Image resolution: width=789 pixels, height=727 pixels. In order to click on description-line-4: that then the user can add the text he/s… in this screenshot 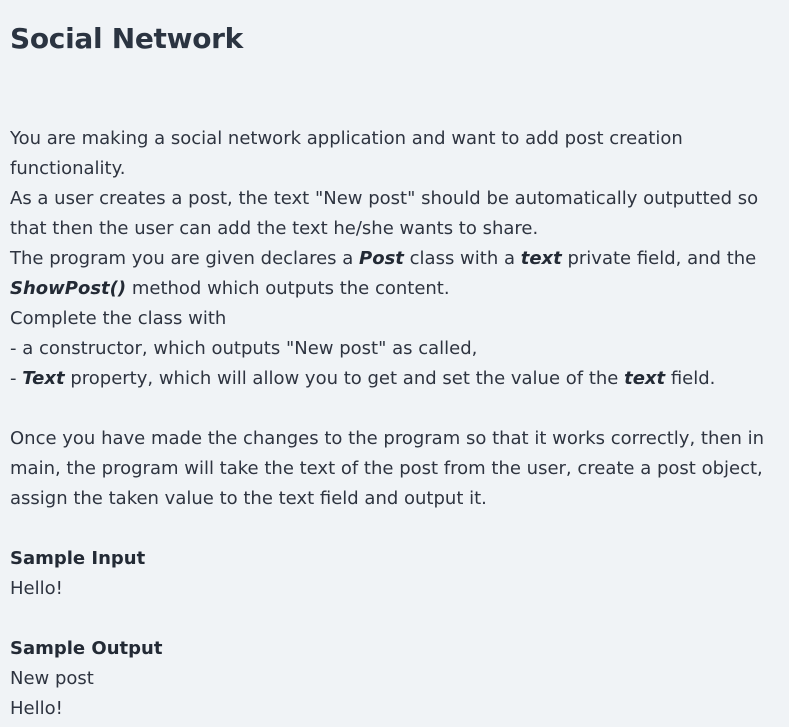, I will do `click(274, 228)`.